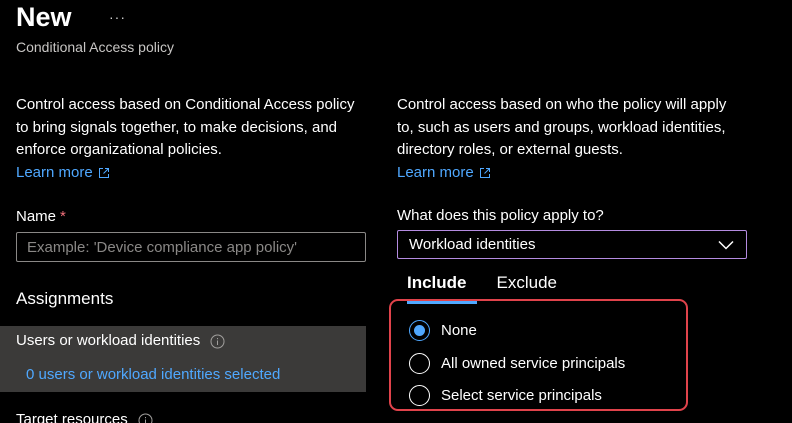  Describe the element at coordinates (500, 215) in the screenshot. I see `apply-to-label: What does this policy apply to?` at that location.